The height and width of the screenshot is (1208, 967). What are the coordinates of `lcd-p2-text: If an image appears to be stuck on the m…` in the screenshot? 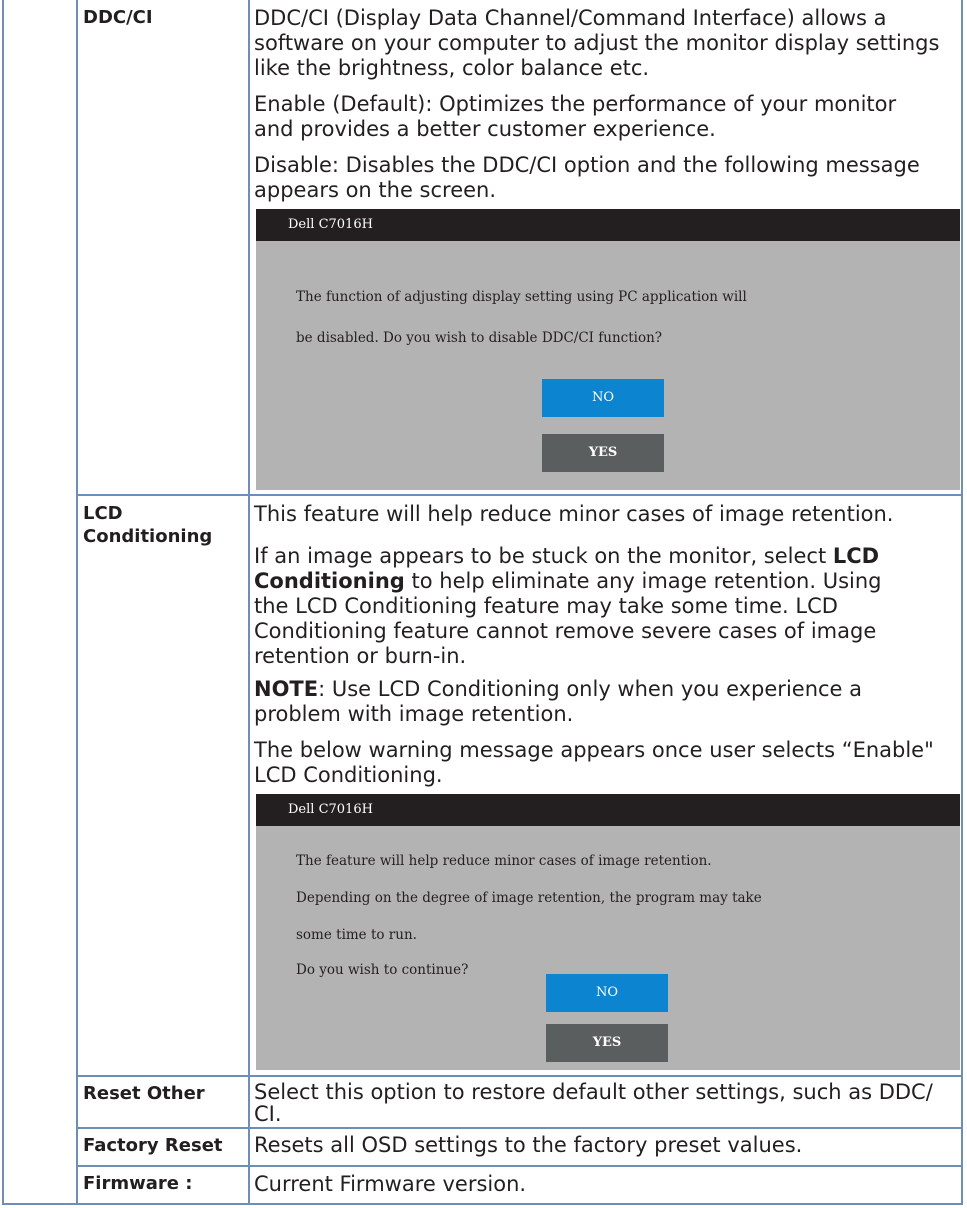 It's located at (543, 556).